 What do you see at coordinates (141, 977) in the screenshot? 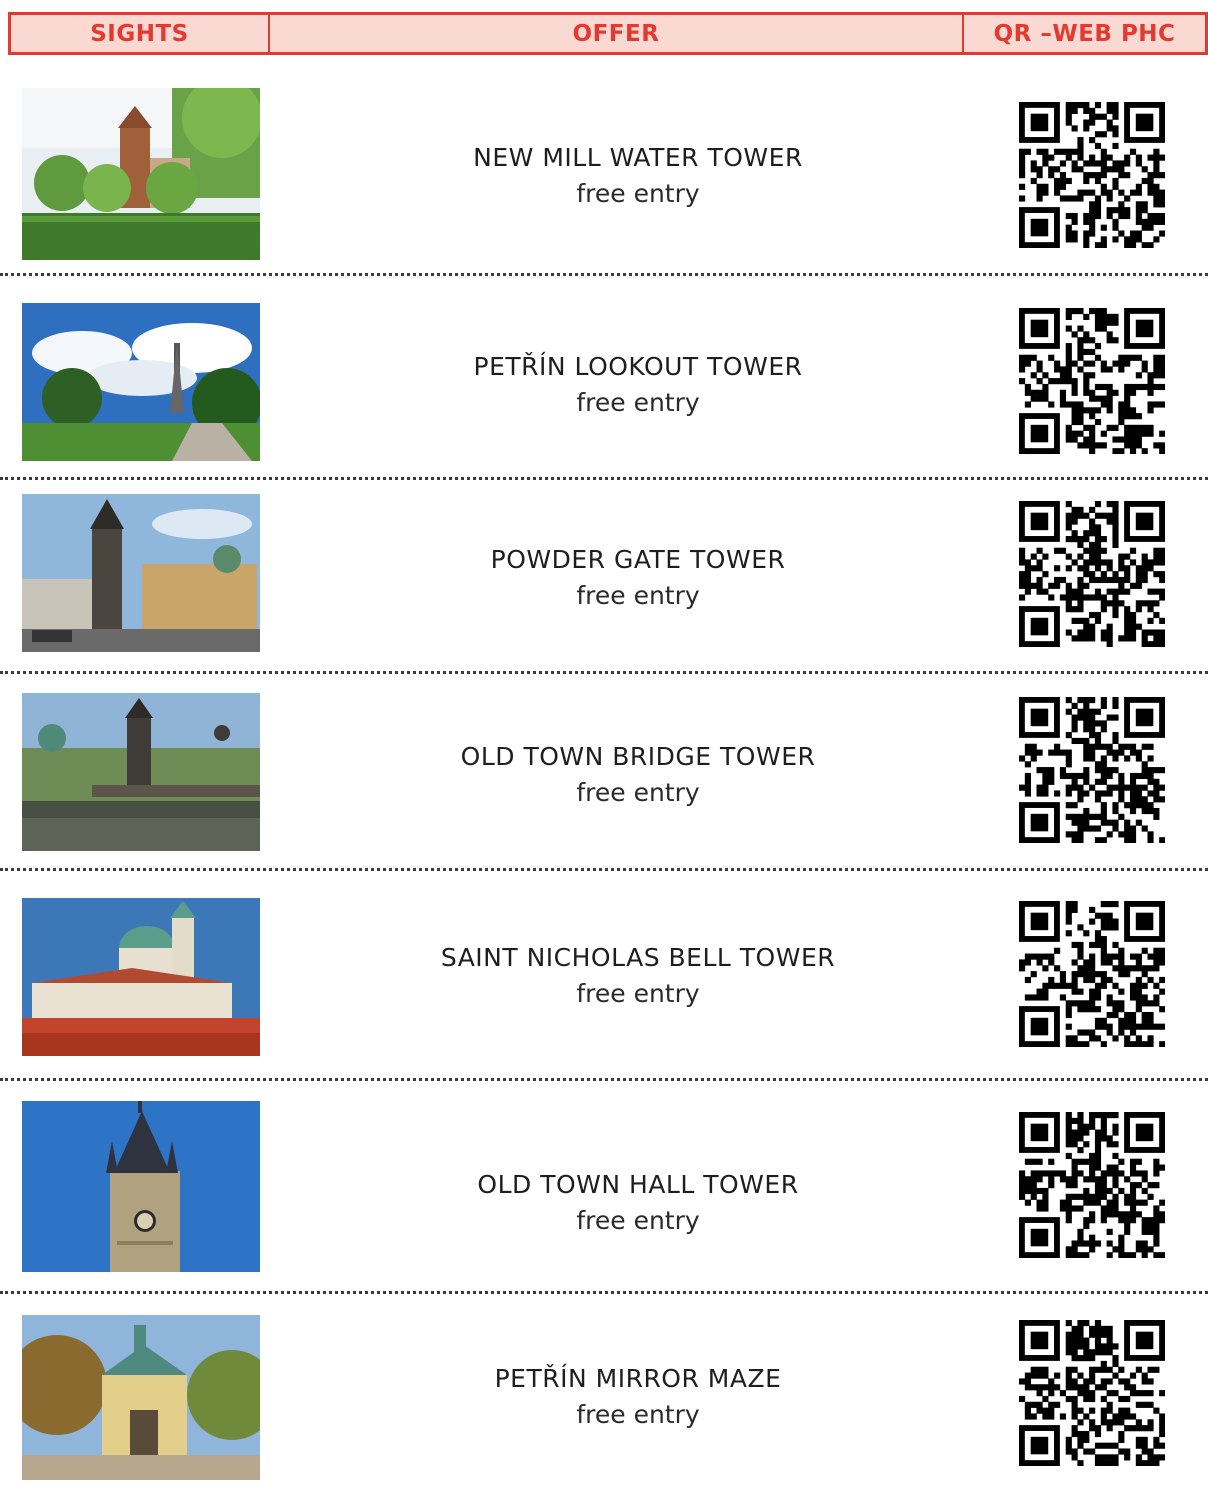
I see `saint-nicholas-bell-tower-photo` at bounding box center [141, 977].